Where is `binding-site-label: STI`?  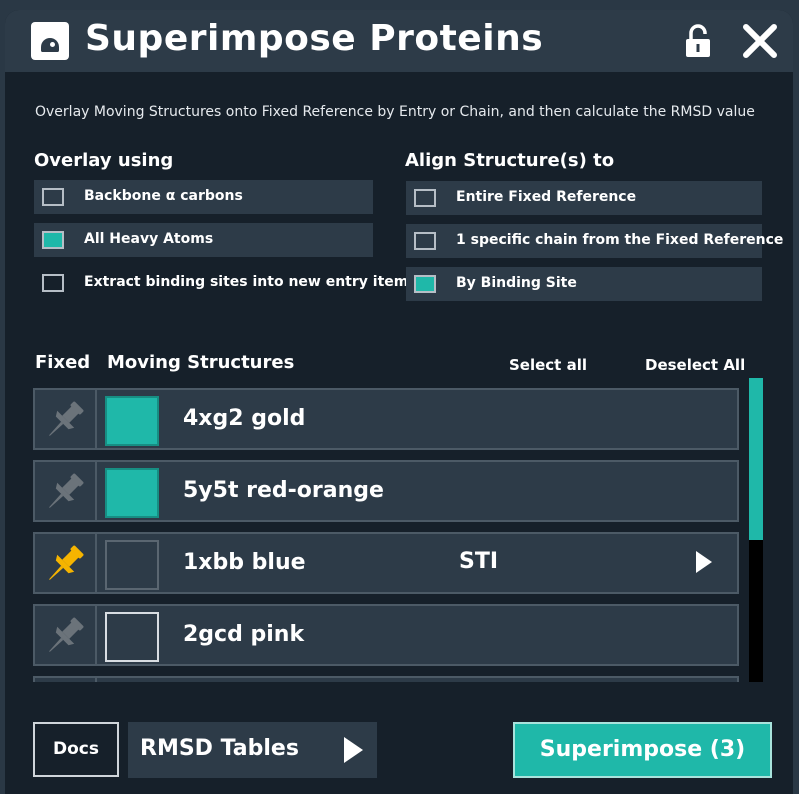 binding-site-label: STI is located at coordinates (479, 561).